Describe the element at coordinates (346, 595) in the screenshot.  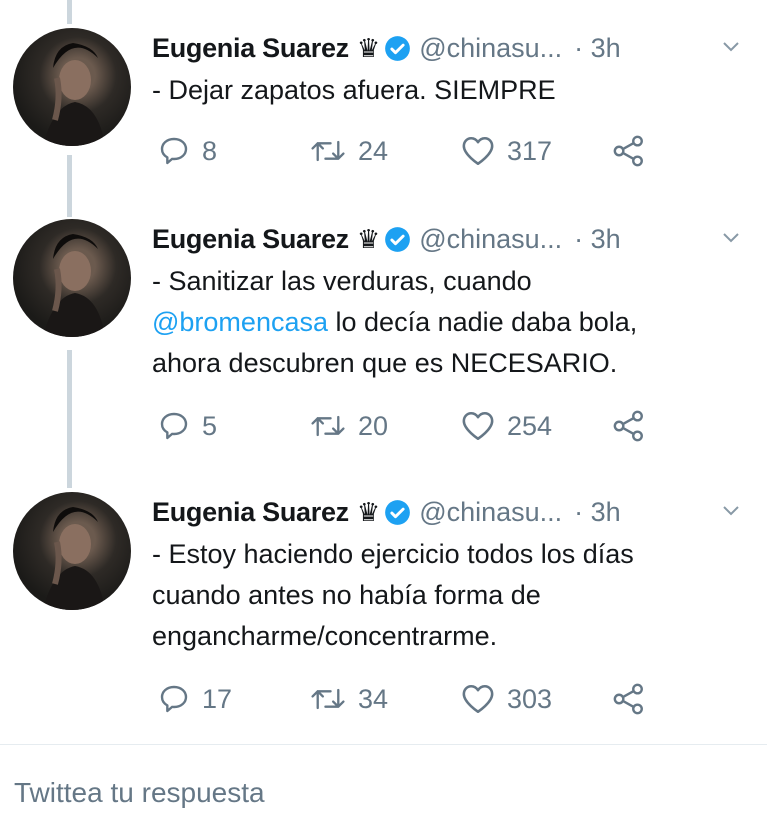
I see `tweet-text-line: cuando antes no había forma de` at that location.